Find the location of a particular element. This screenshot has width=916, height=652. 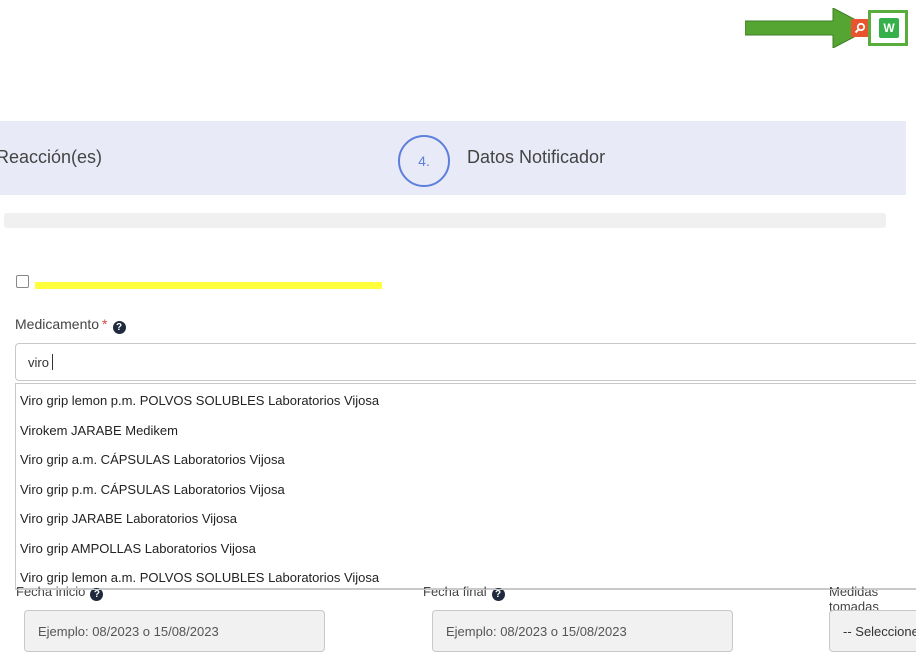

medicamento-label-text: Medicamento is located at coordinates (57, 324).